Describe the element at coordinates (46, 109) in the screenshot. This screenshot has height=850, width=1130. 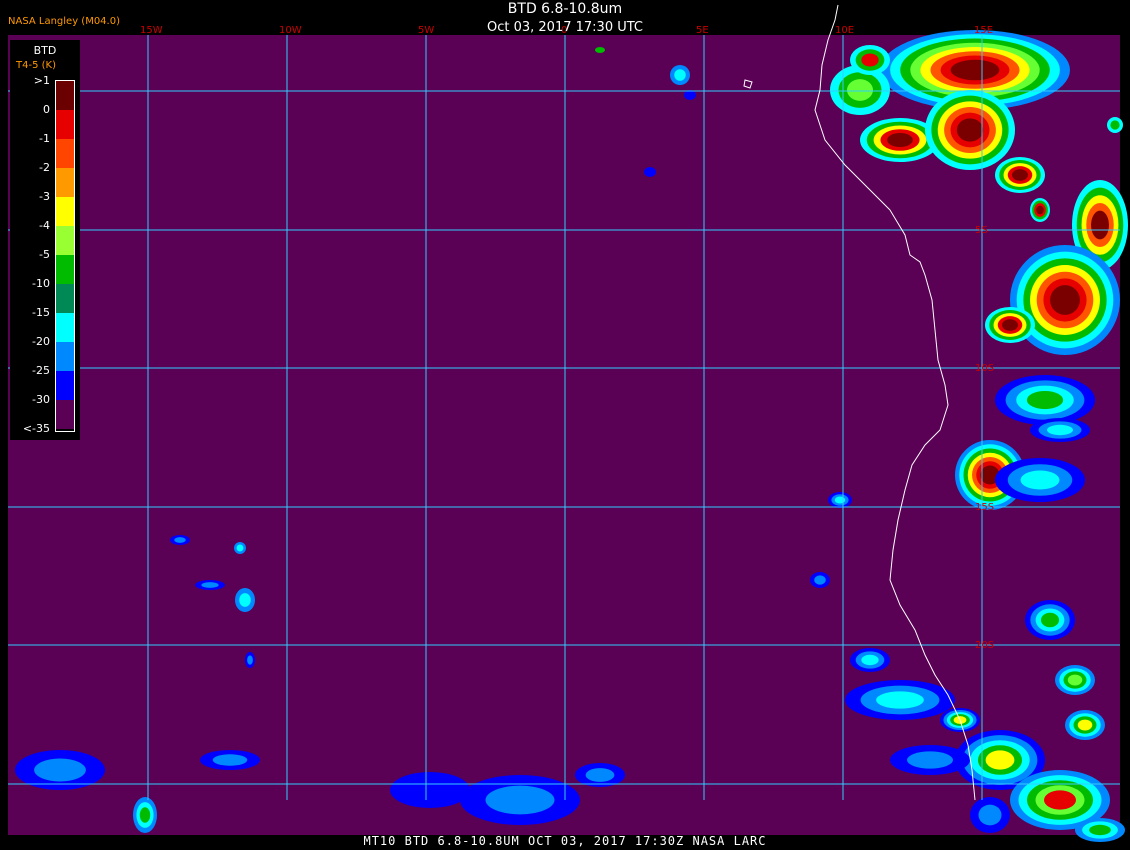
I see `legend-label: 0` at that location.